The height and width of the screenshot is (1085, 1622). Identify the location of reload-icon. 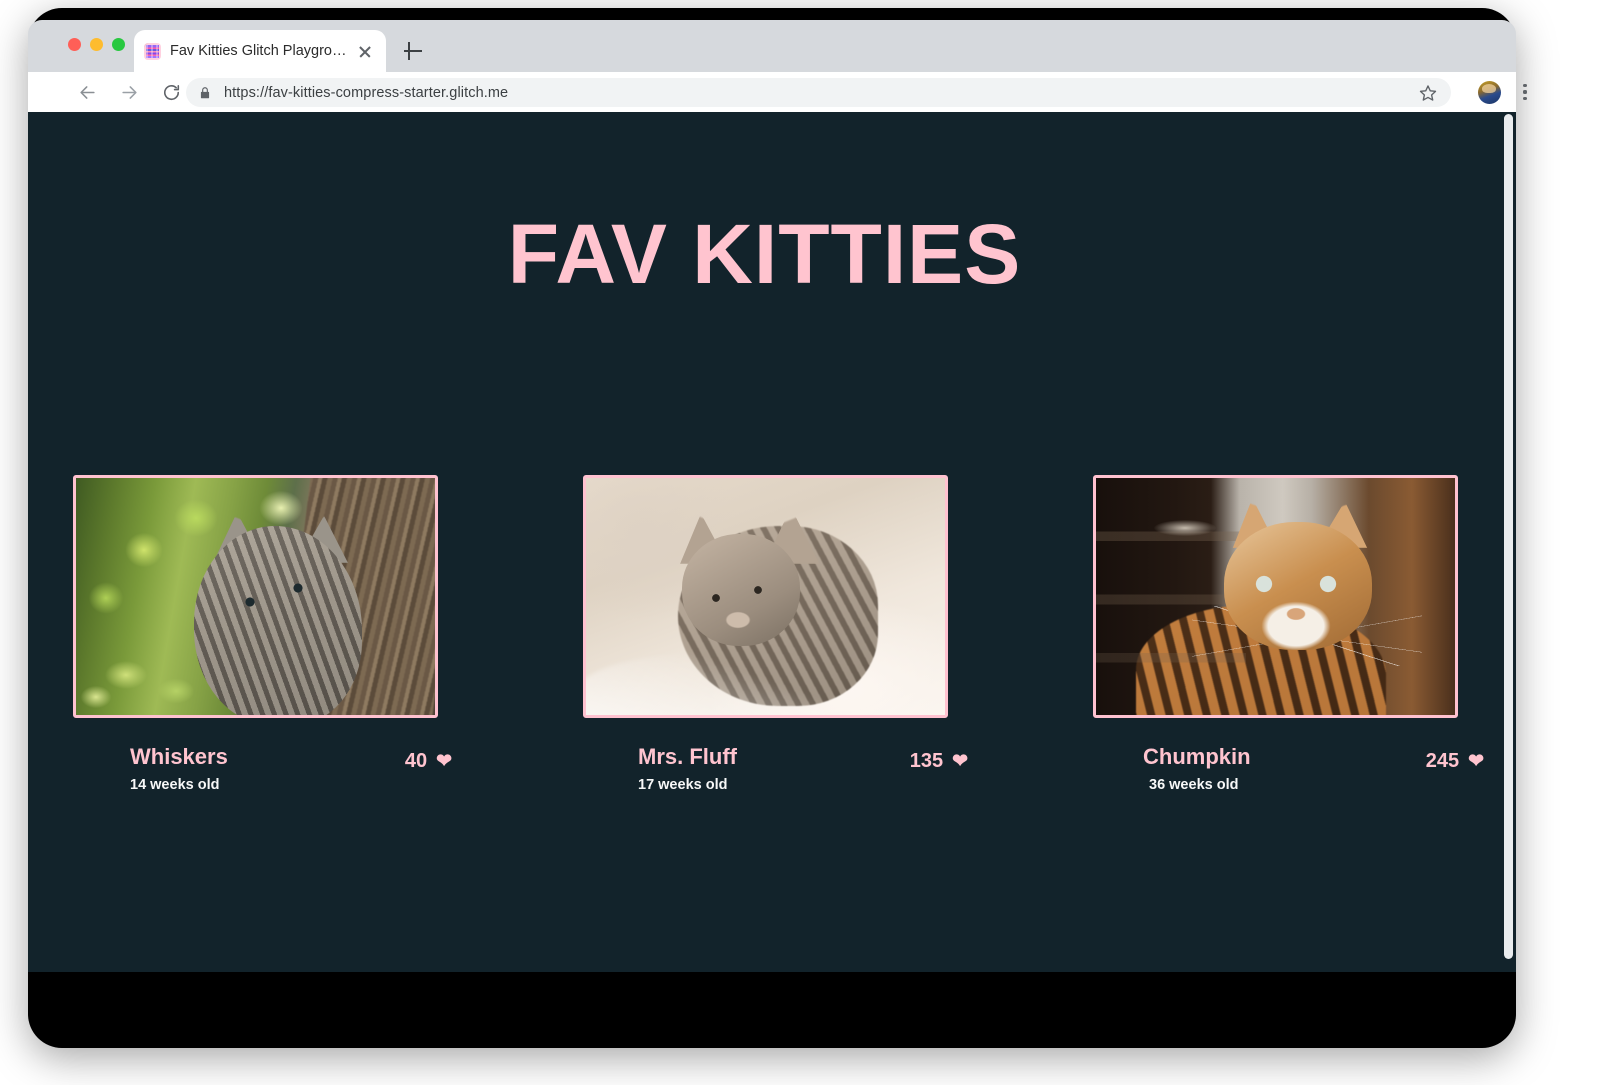
(171, 92).